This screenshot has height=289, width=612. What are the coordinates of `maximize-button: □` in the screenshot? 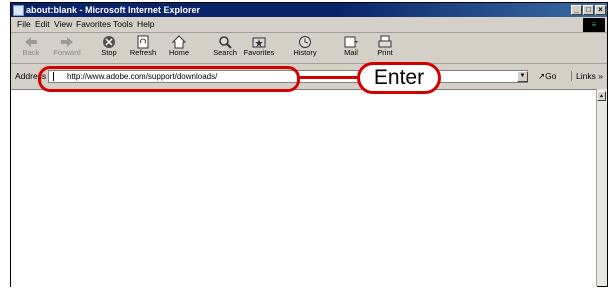 It's located at (588, 10).